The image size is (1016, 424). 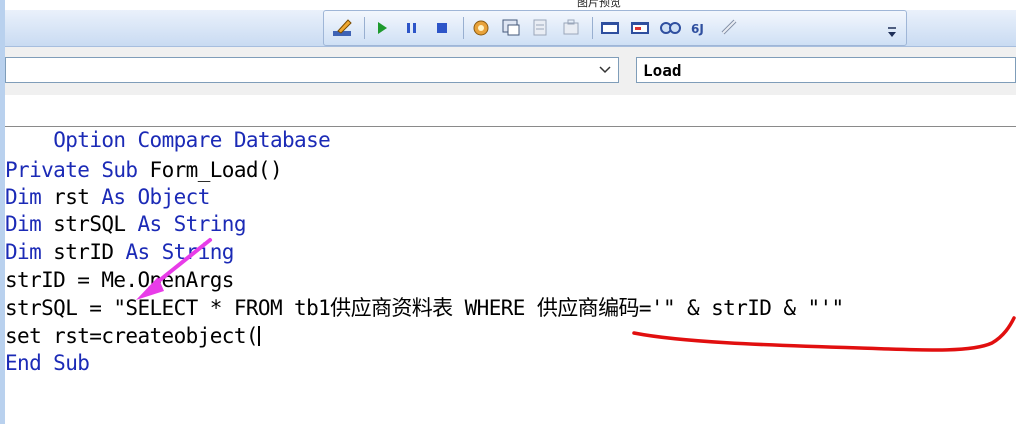 What do you see at coordinates (481, 28) in the screenshot?
I see `object-browser-icon` at bounding box center [481, 28].